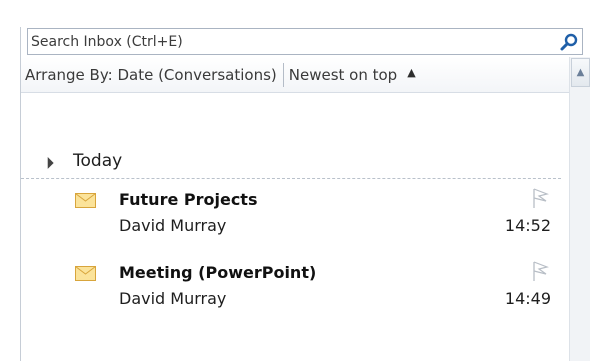 This screenshot has height=361, width=590. I want to click on vertical-scrollbar: ▲, so click(579, 209).